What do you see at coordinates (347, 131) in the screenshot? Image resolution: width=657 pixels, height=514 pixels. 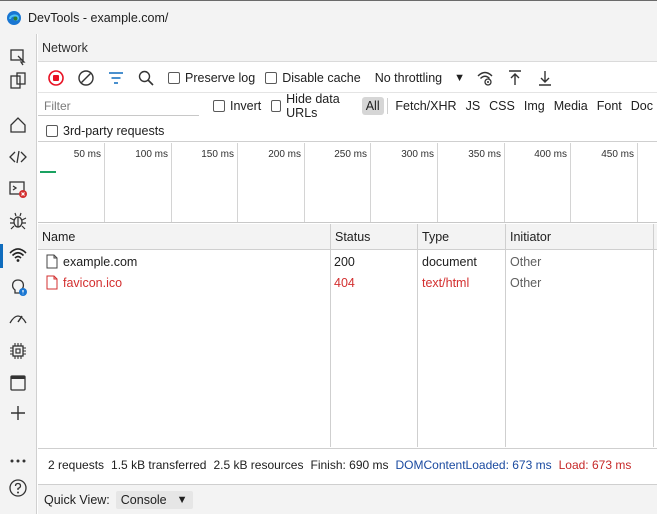 I see `third-party-row: 3rd-party requests` at bounding box center [347, 131].